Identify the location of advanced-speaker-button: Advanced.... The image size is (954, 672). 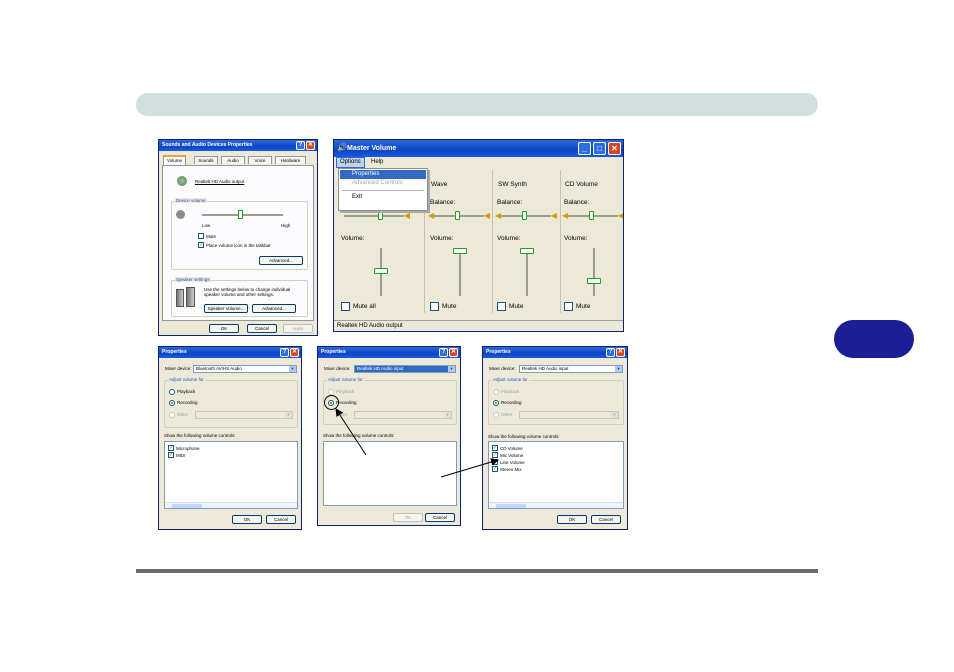
(274, 308).